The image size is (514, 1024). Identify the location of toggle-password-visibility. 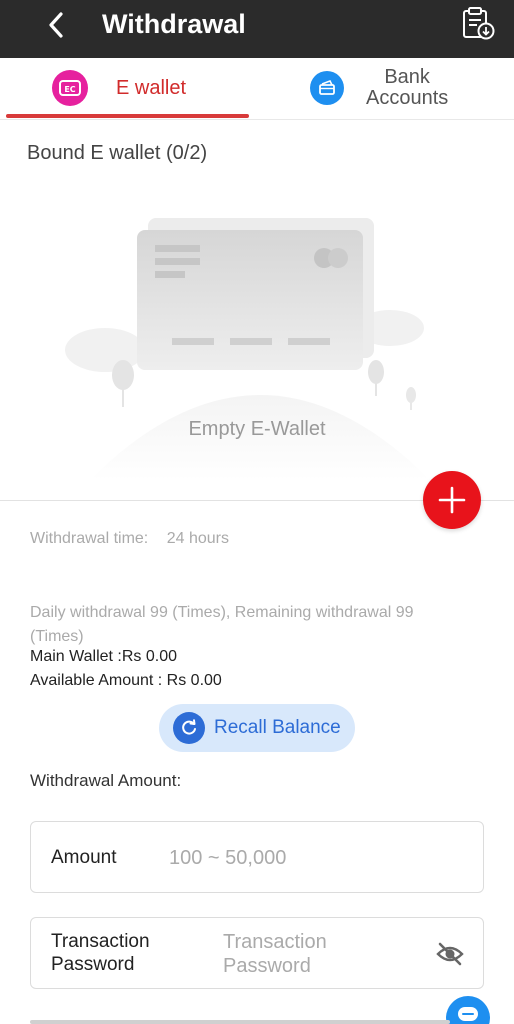
(450, 954).